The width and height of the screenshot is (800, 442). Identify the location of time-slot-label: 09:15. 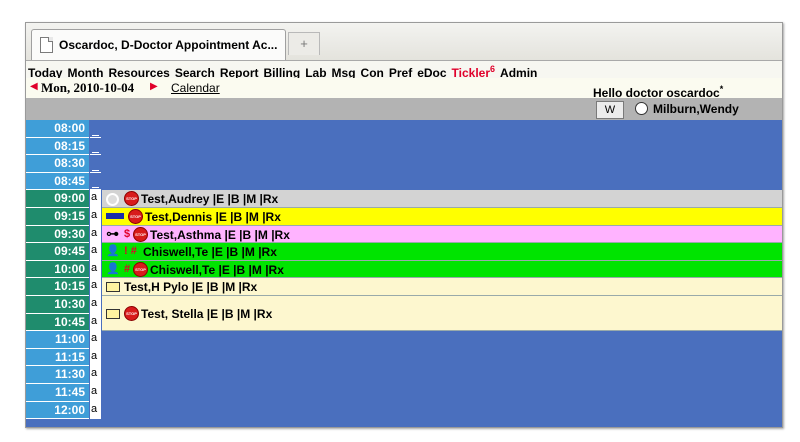
(57, 217).